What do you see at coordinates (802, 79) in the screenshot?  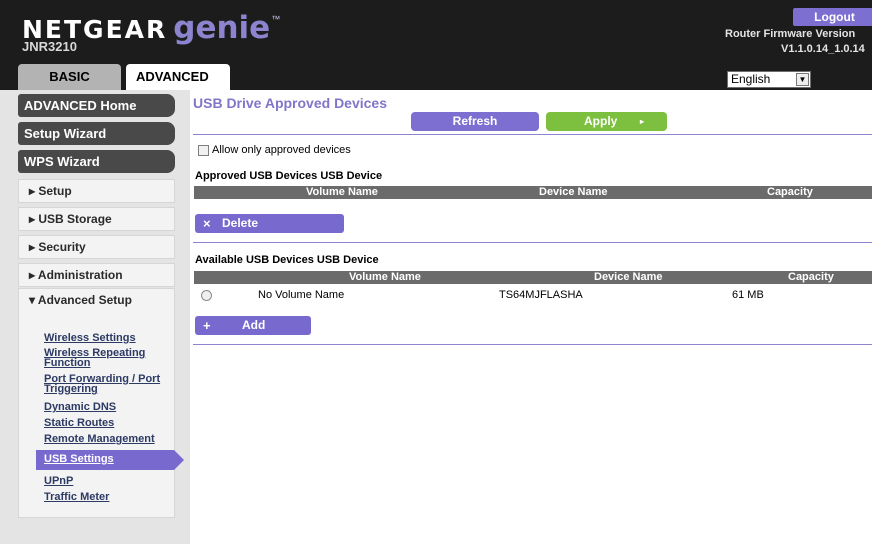 I see `dropdown-arrow-icon: ▼` at bounding box center [802, 79].